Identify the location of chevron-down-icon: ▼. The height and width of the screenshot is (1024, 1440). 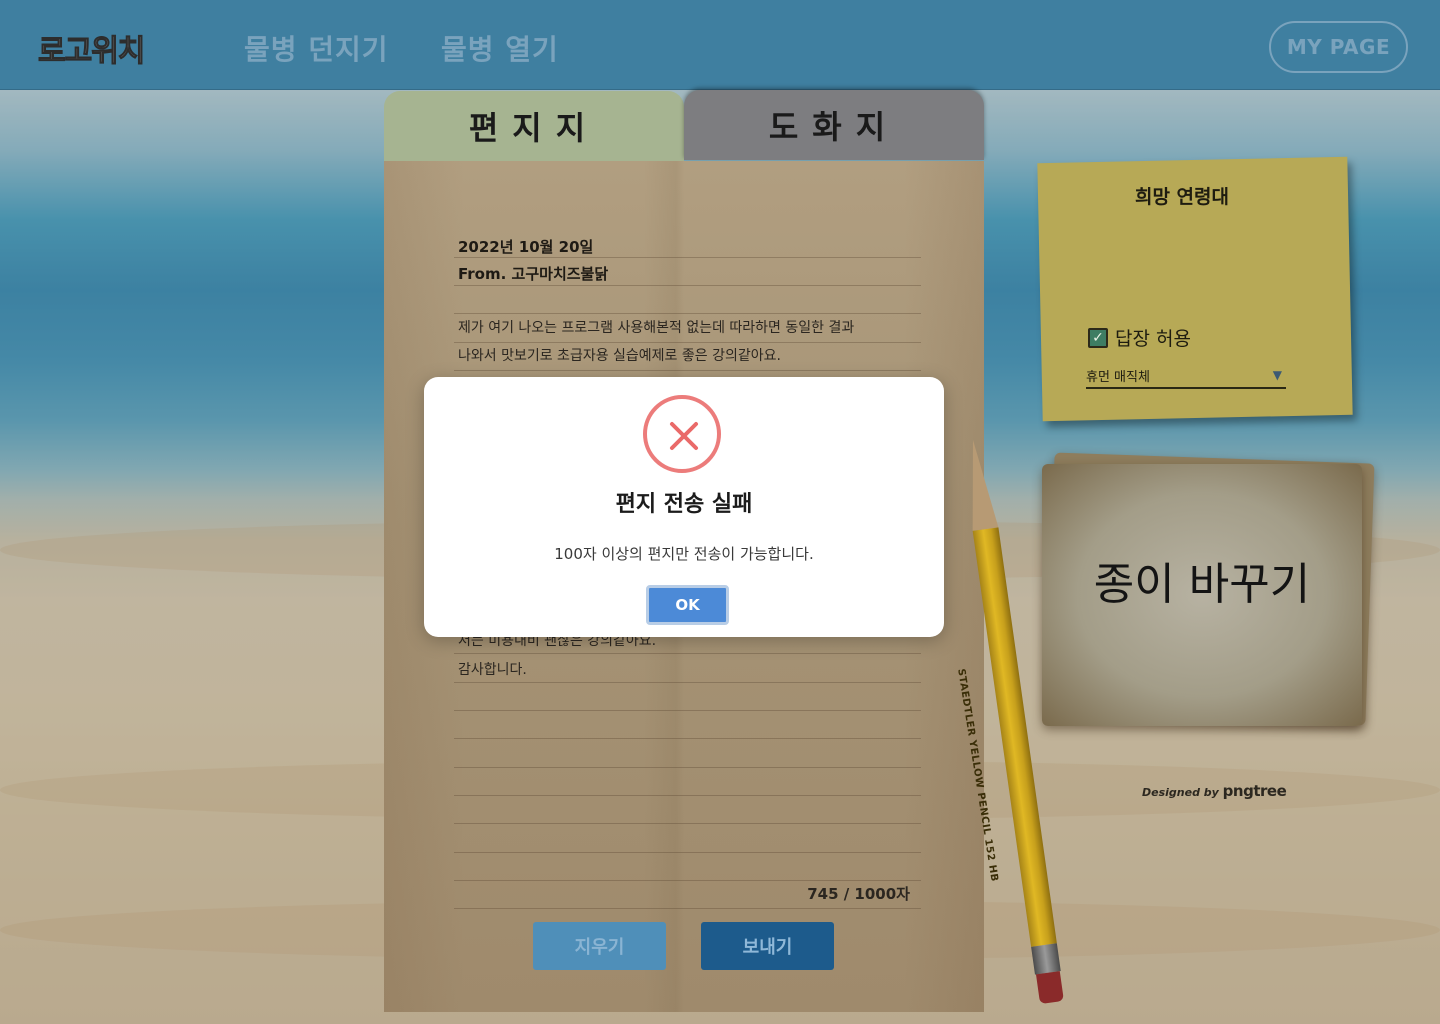
(1277, 375).